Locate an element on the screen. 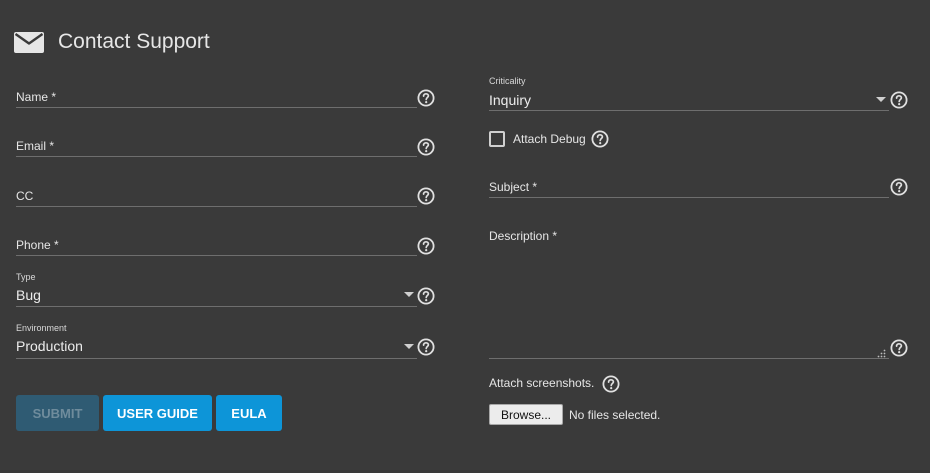 The width and height of the screenshot is (930, 473). cc-label: CC is located at coordinates (25, 196).